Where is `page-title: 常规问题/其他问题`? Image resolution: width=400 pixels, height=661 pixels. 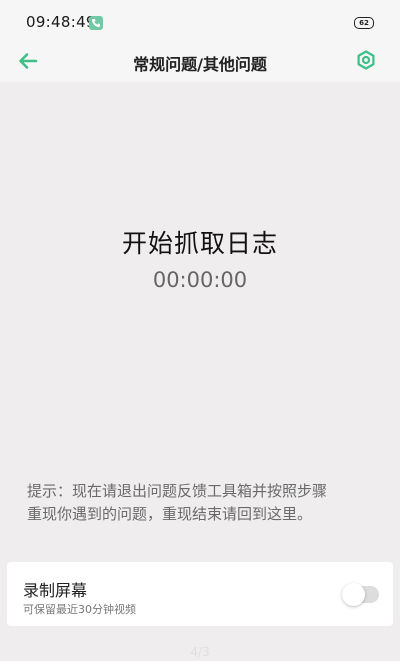 page-title: 常规问题/其他问题 is located at coordinates (200, 64).